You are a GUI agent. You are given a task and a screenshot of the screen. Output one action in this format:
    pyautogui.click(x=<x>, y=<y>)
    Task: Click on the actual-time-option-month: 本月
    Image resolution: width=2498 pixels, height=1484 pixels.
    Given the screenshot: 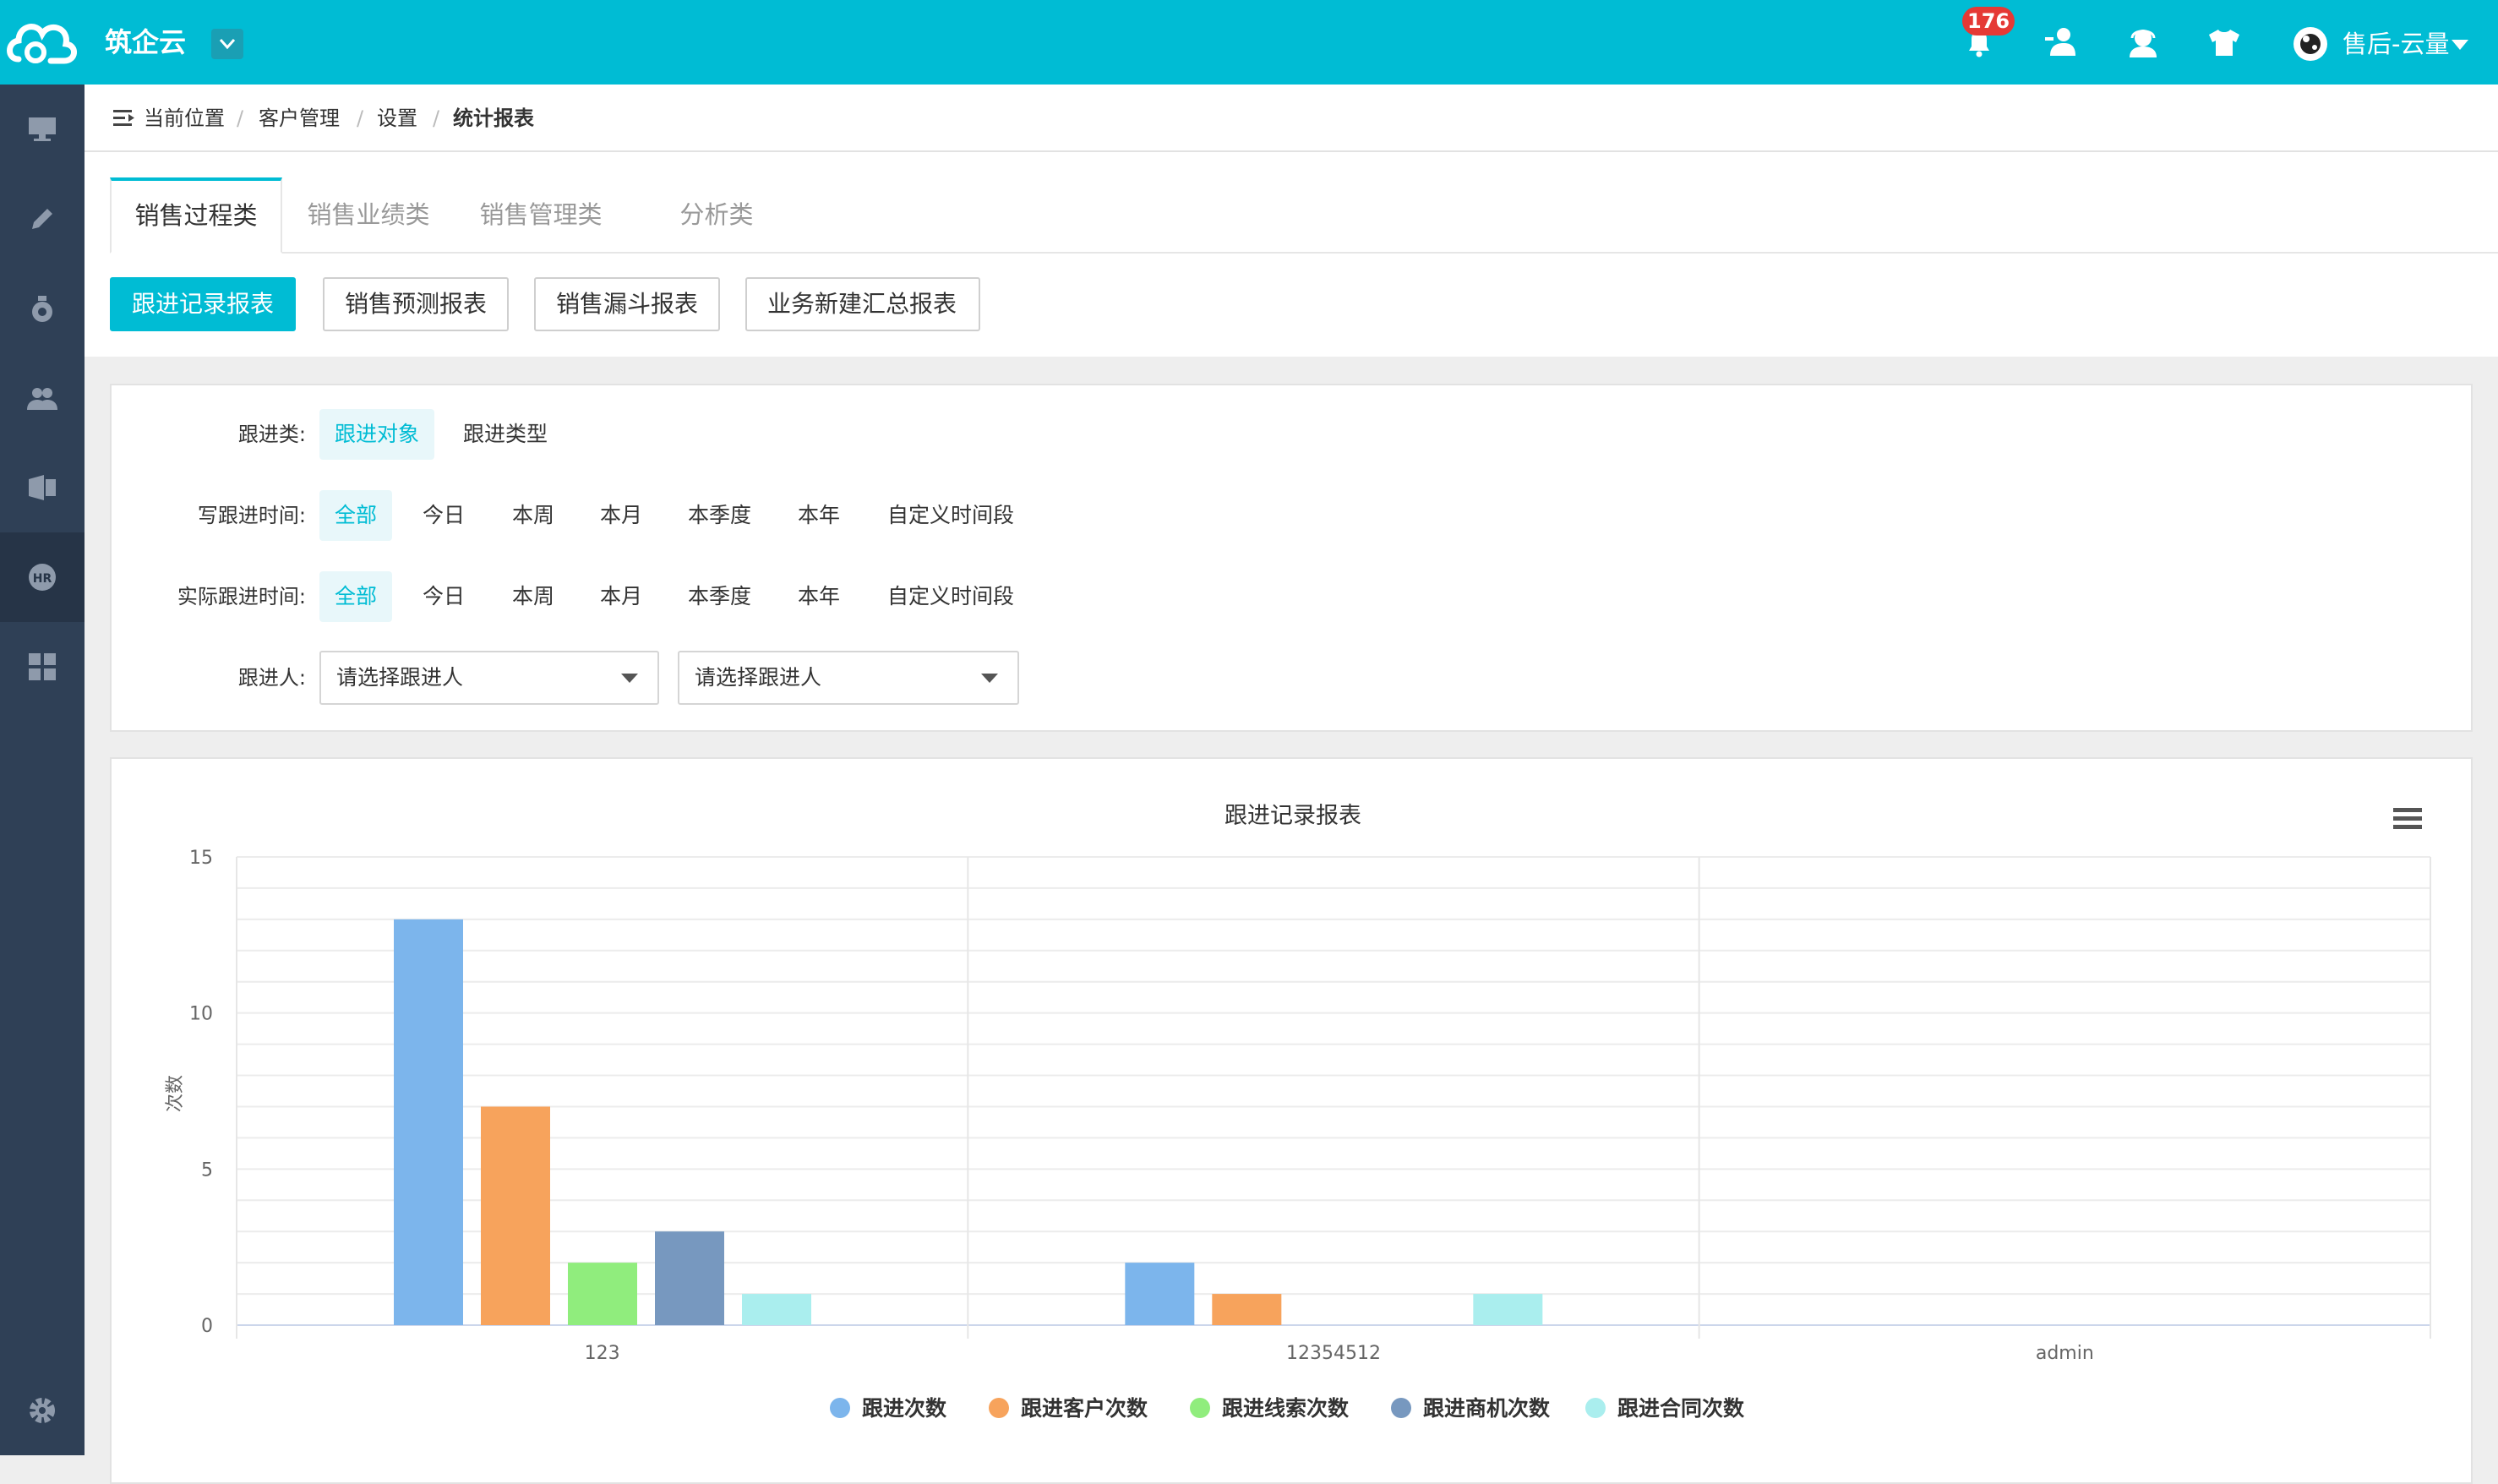 What is the action you would take?
    pyautogui.click(x=621, y=597)
    